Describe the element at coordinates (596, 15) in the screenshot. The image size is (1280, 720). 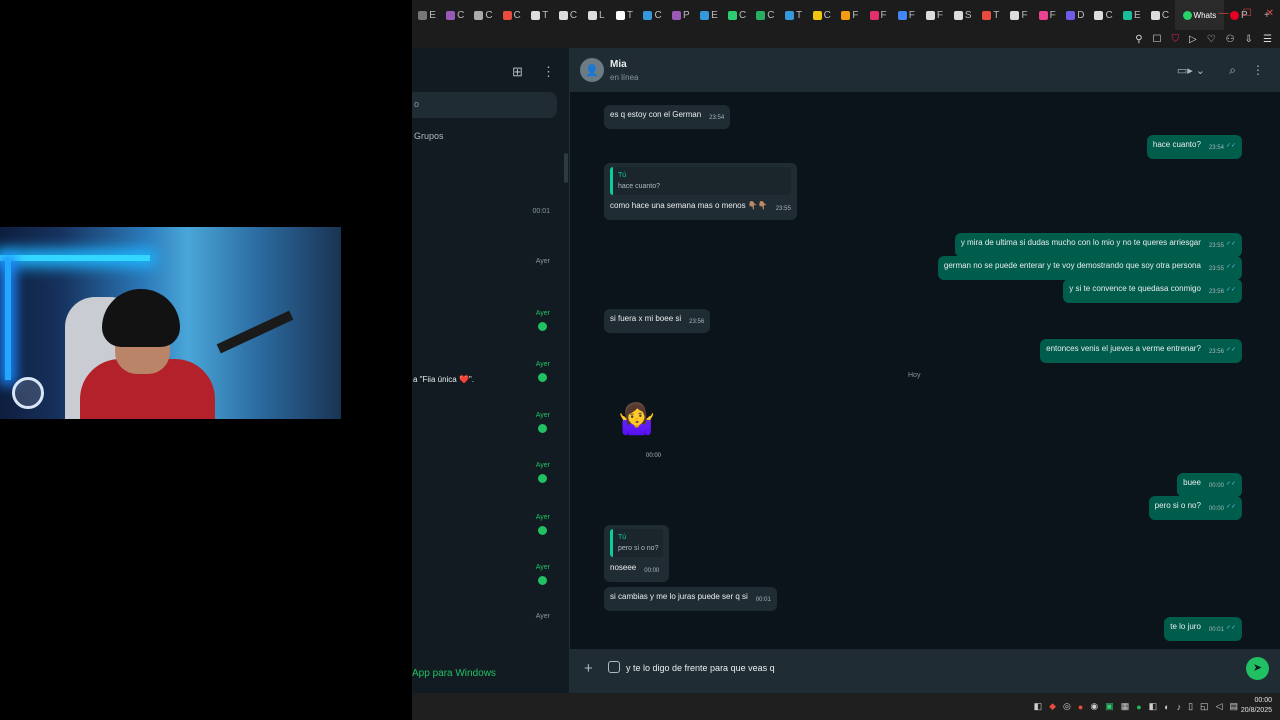
I see `browser-tab: L` at that location.